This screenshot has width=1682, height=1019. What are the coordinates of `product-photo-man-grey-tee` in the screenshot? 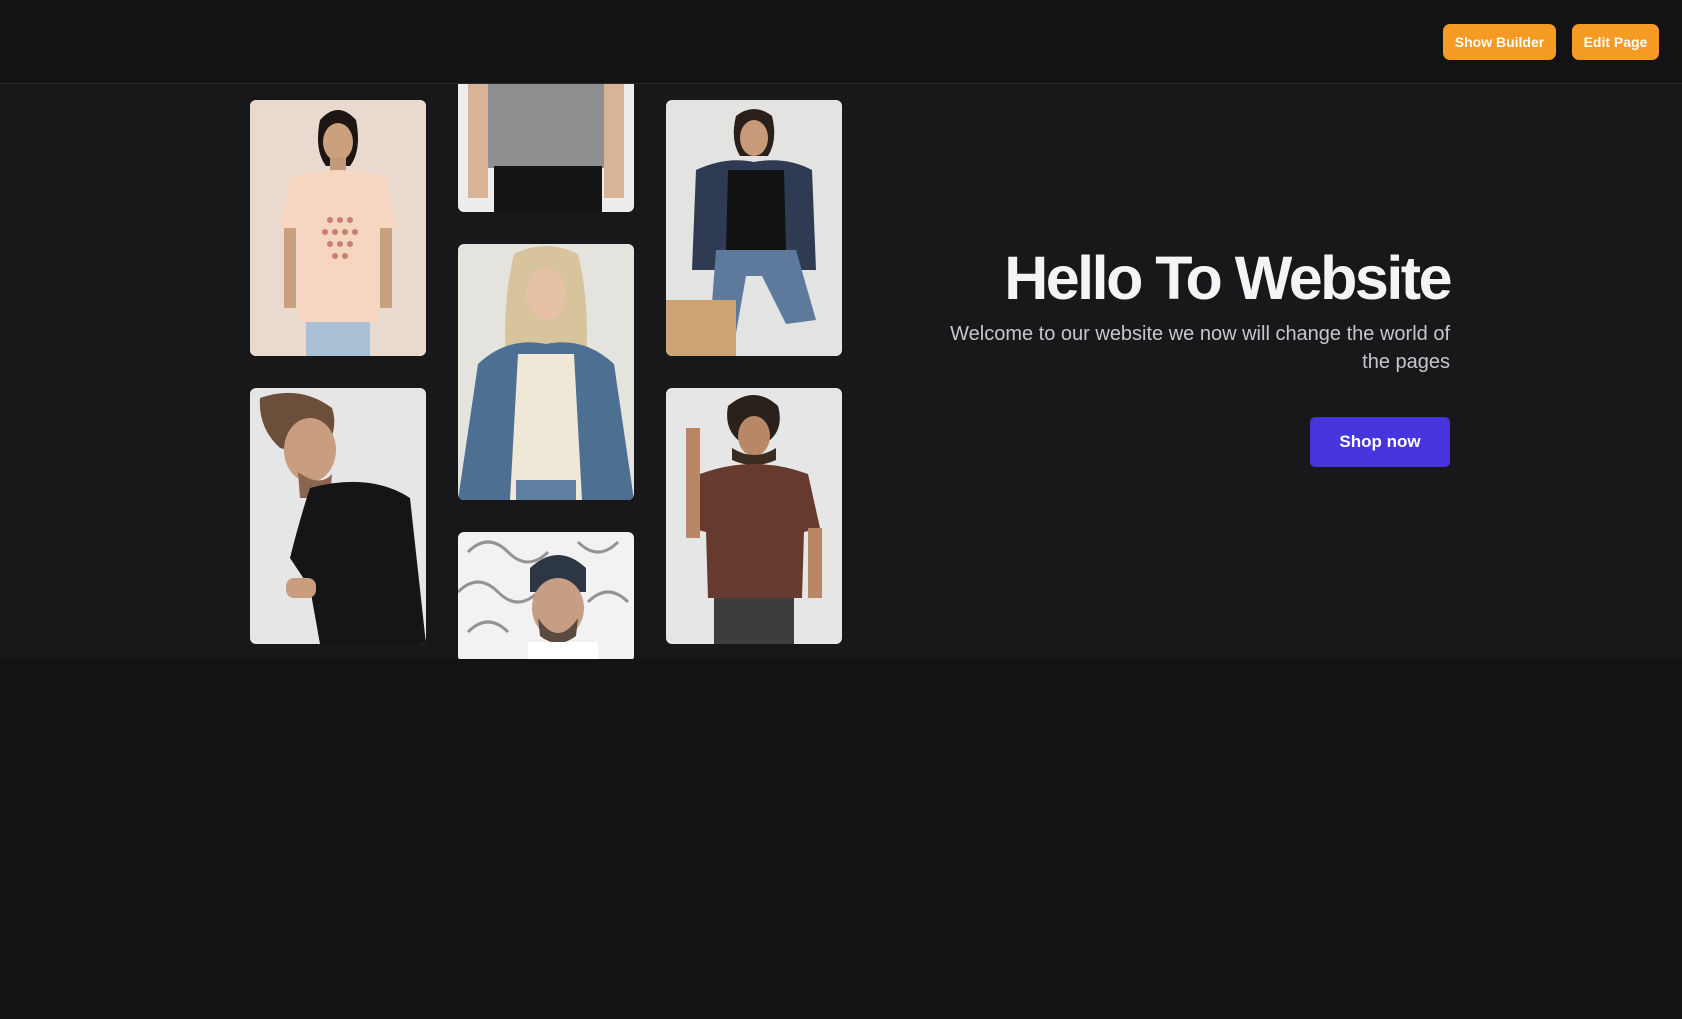 It's located at (546, 148).